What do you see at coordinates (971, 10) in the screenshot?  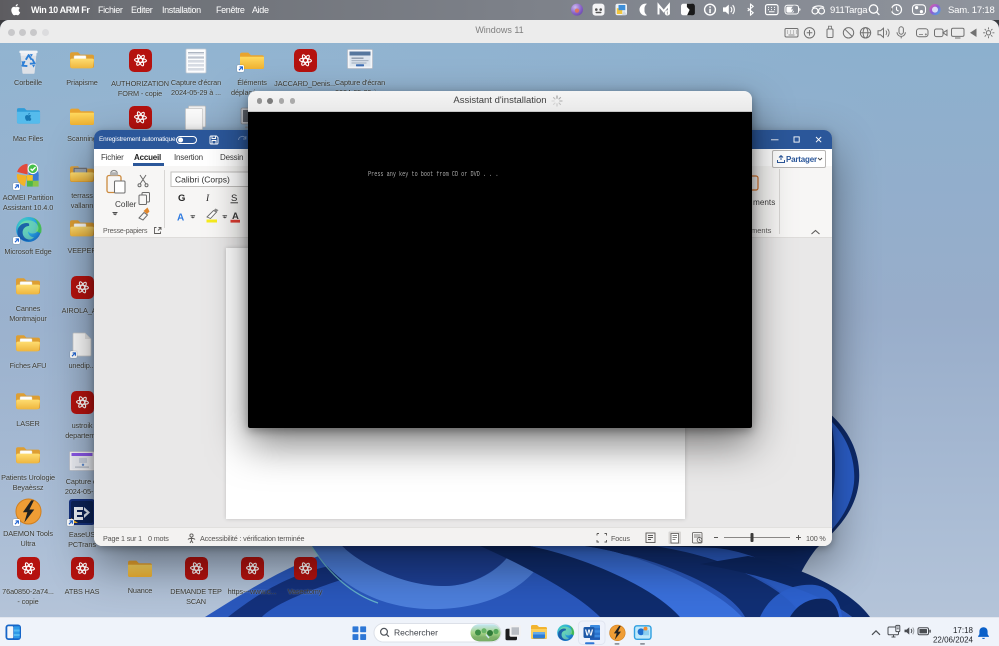 I see `svg-text: Sam. 17:18` at bounding box center [971, 10].